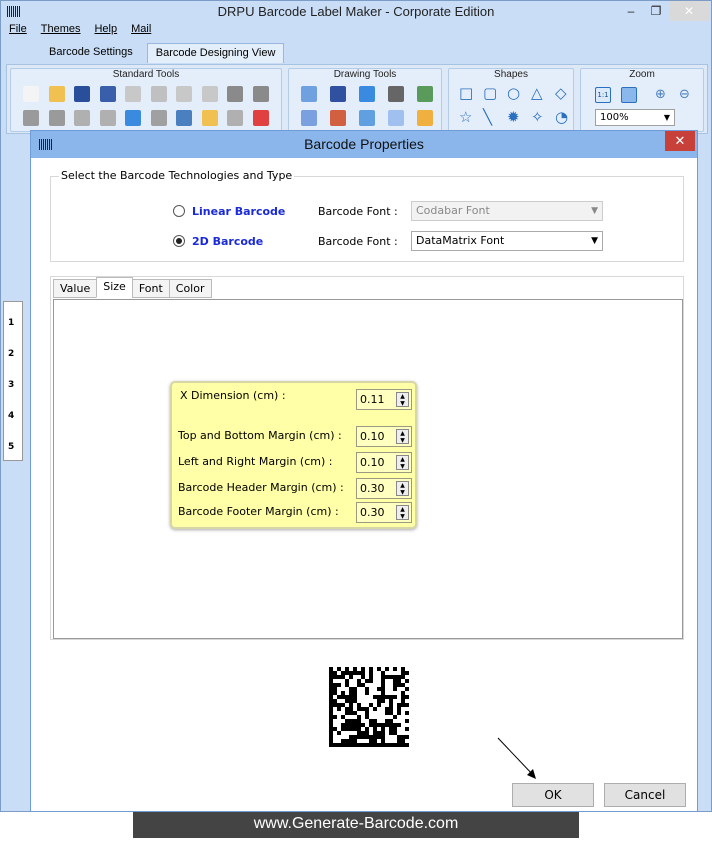 The width and height of the screenshot is (712, 842). What do you see at coordinates (680, 141) in the screenshot?
I see `dialog-close-button: ✕` at bounding box center [680, 141].